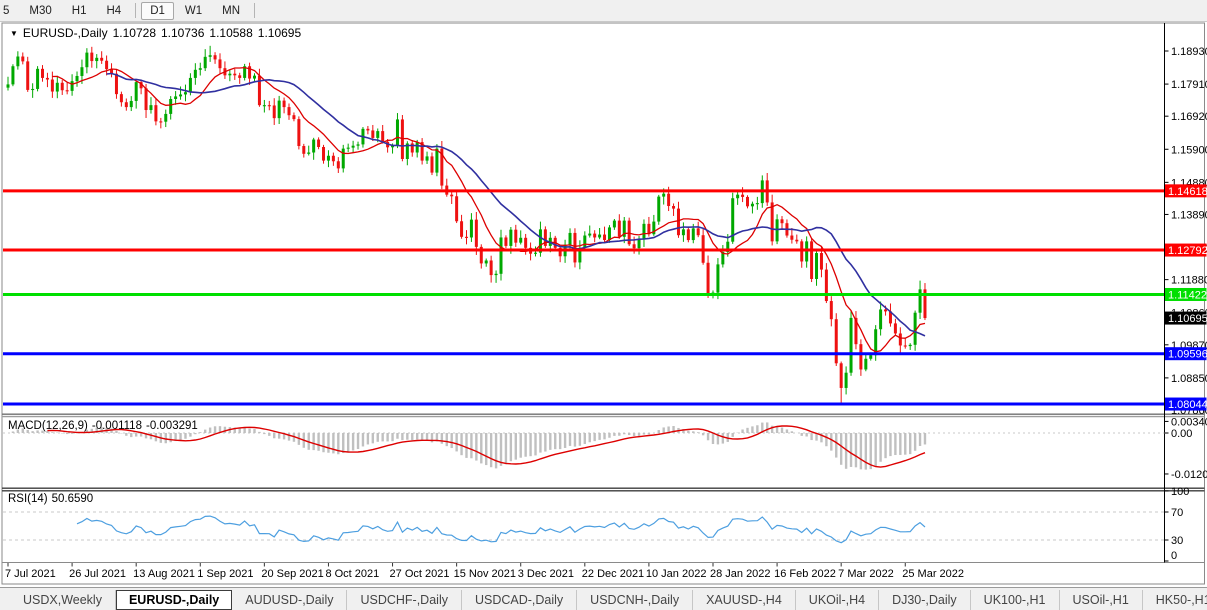 The image size is (1207, 610). I want to click on timeframe-button-5: 5, so click(9, 11).